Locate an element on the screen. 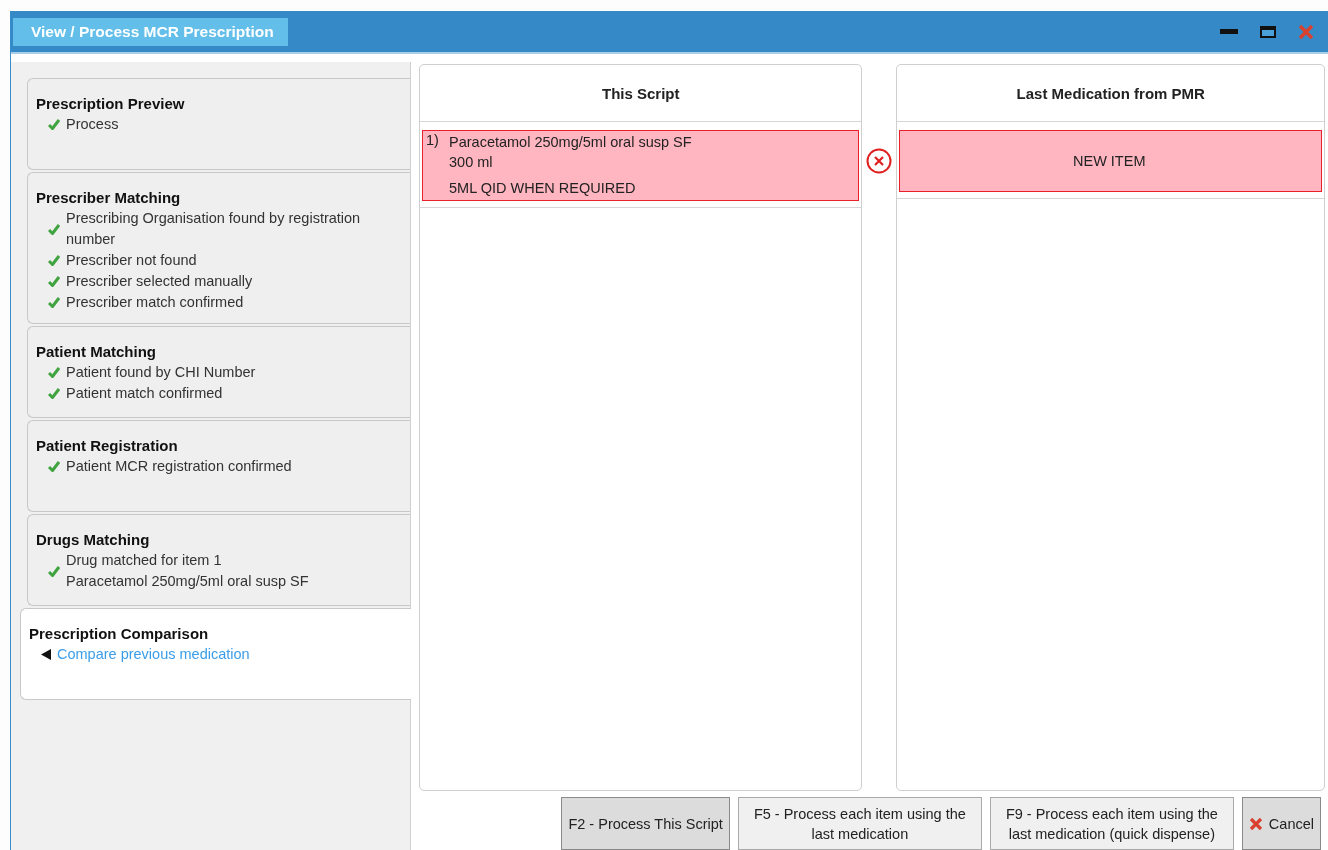  step-item-text: Prescriber not found is located at coordinates (131, 260).